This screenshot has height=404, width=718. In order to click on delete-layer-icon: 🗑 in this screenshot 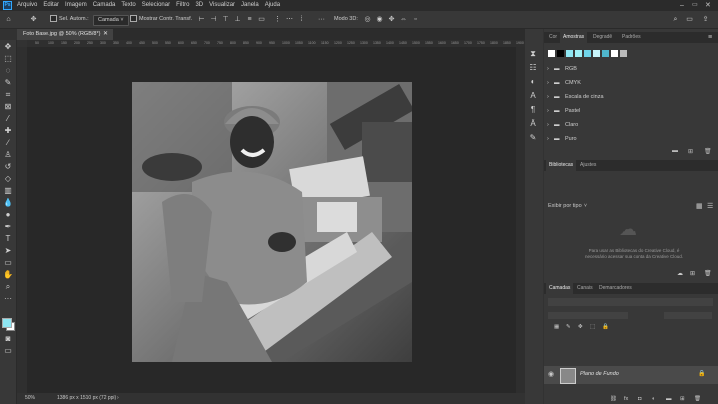, I will do `click(697, 399)`.